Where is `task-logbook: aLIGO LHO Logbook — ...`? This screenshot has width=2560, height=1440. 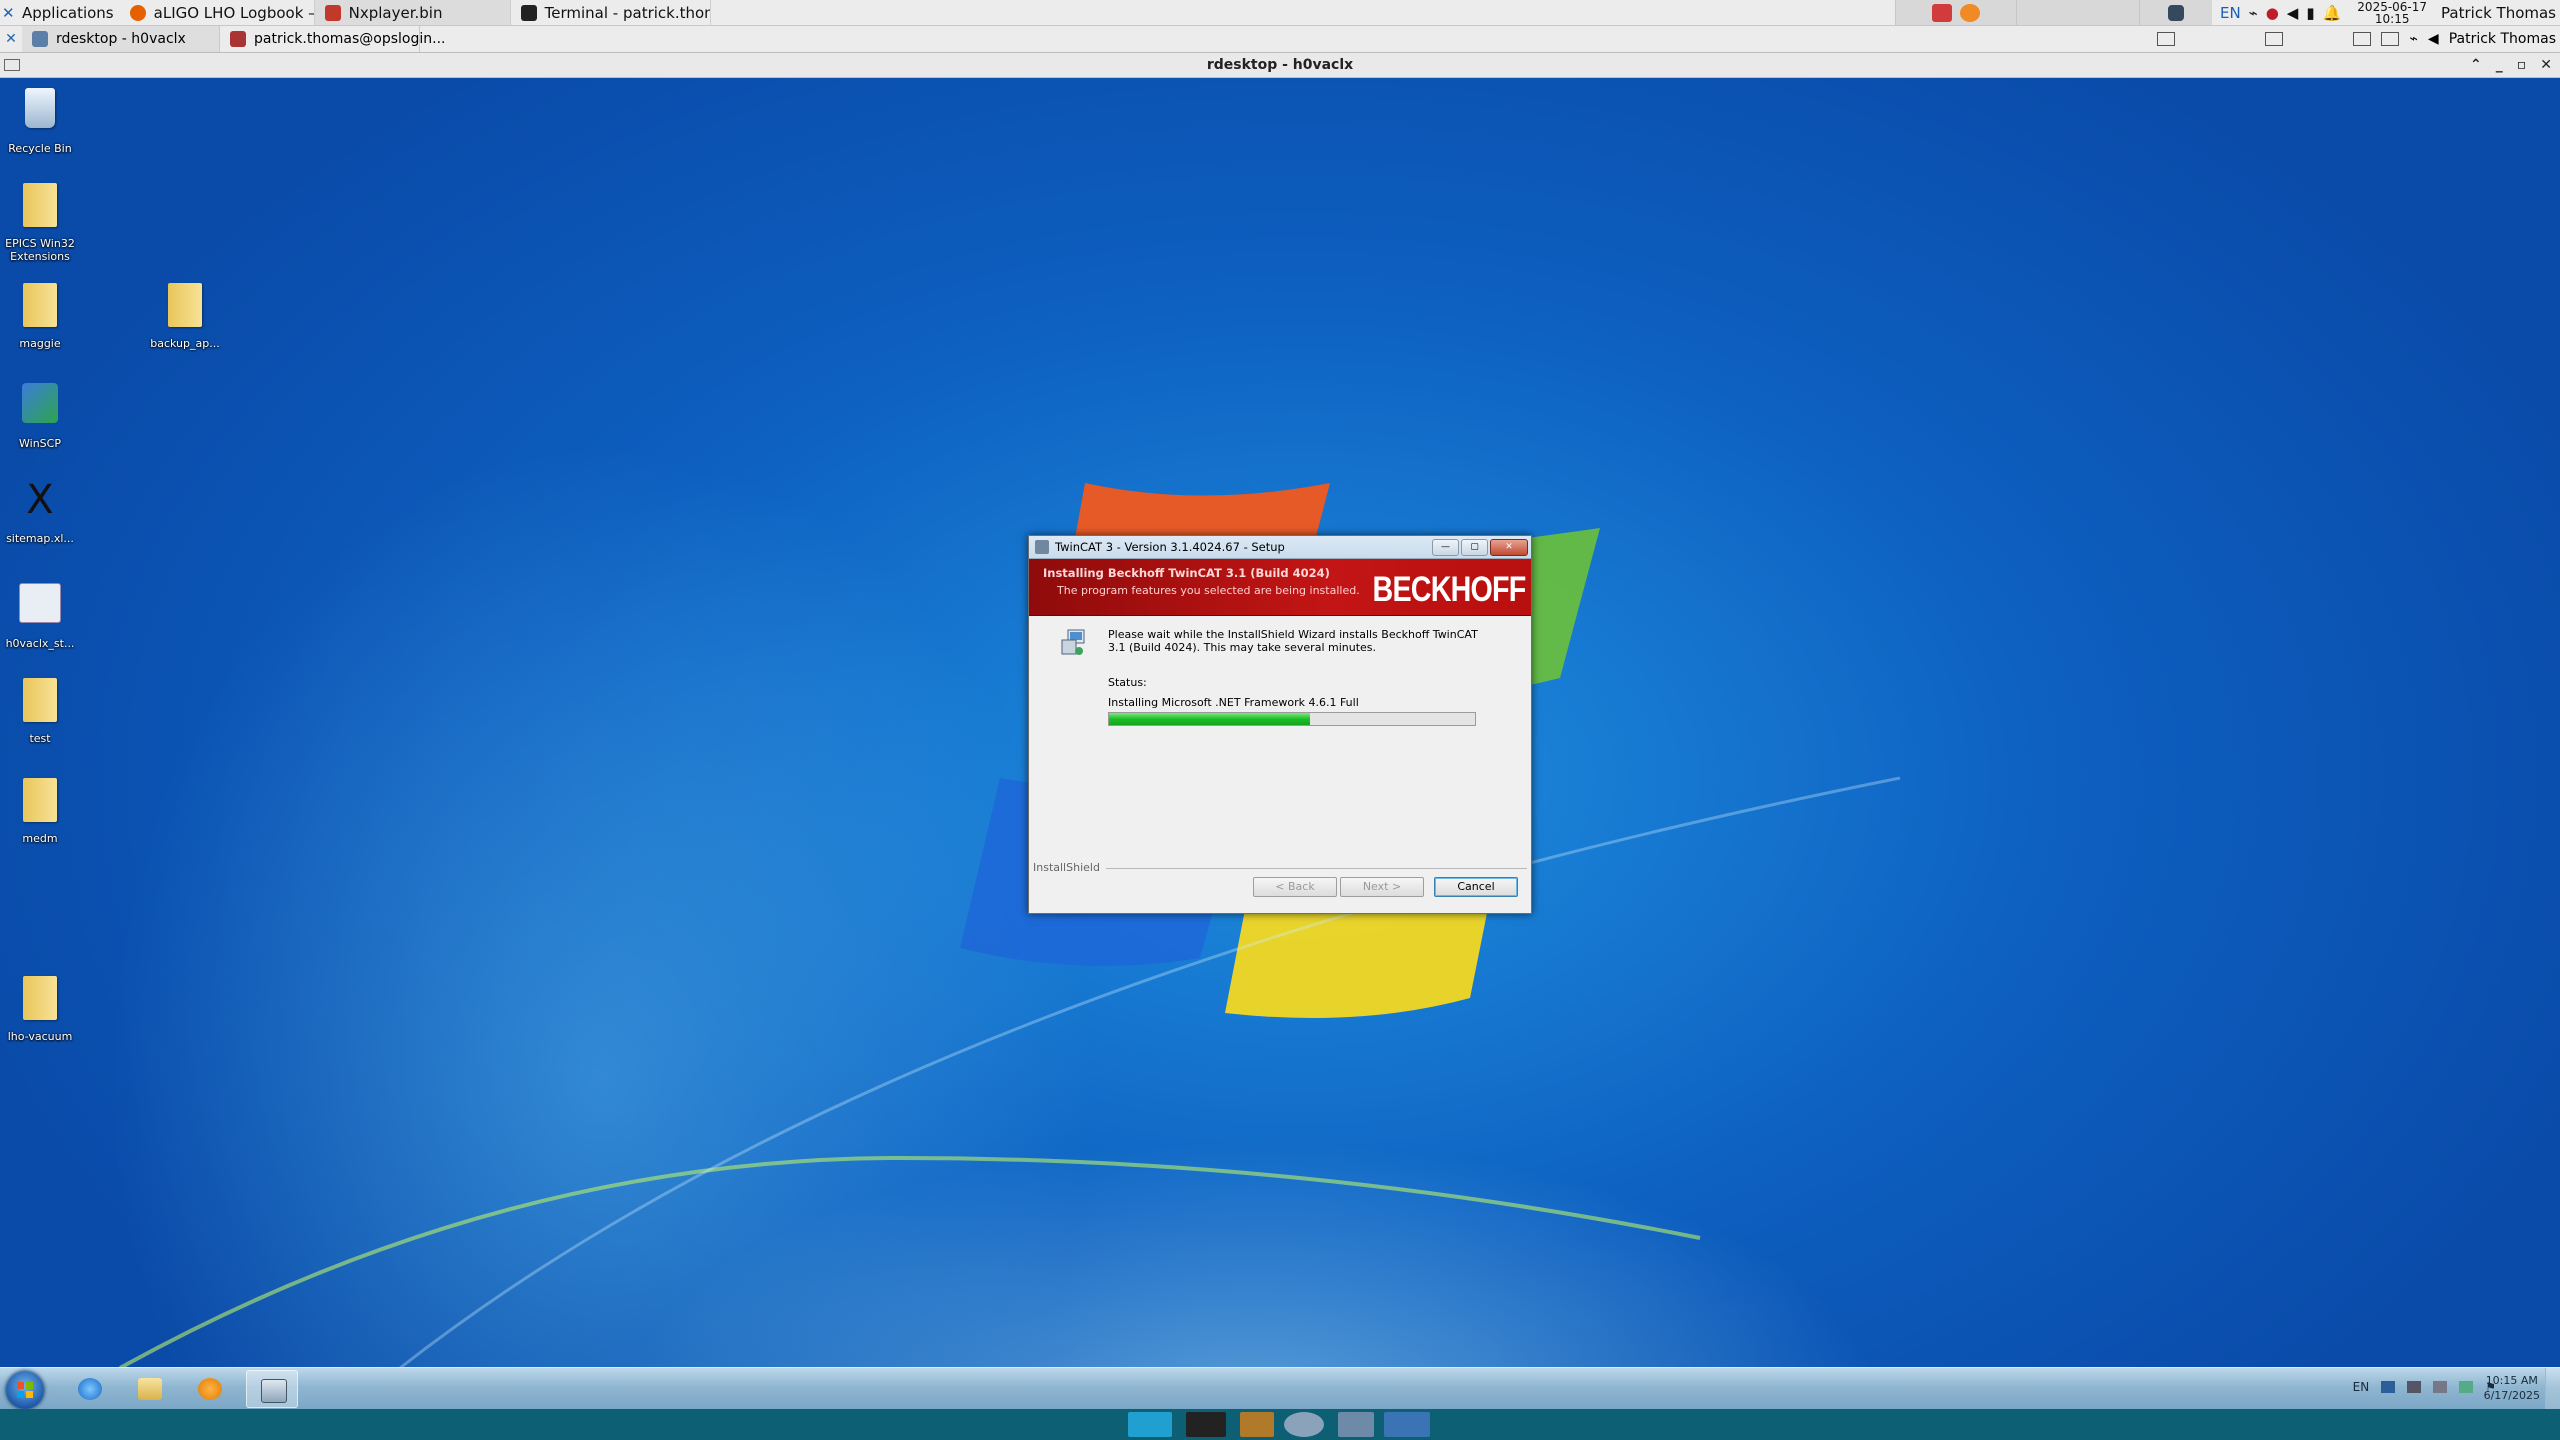
task-logbook: aLIGO LHO Logbook — ... is located at coordinates (217, 12).